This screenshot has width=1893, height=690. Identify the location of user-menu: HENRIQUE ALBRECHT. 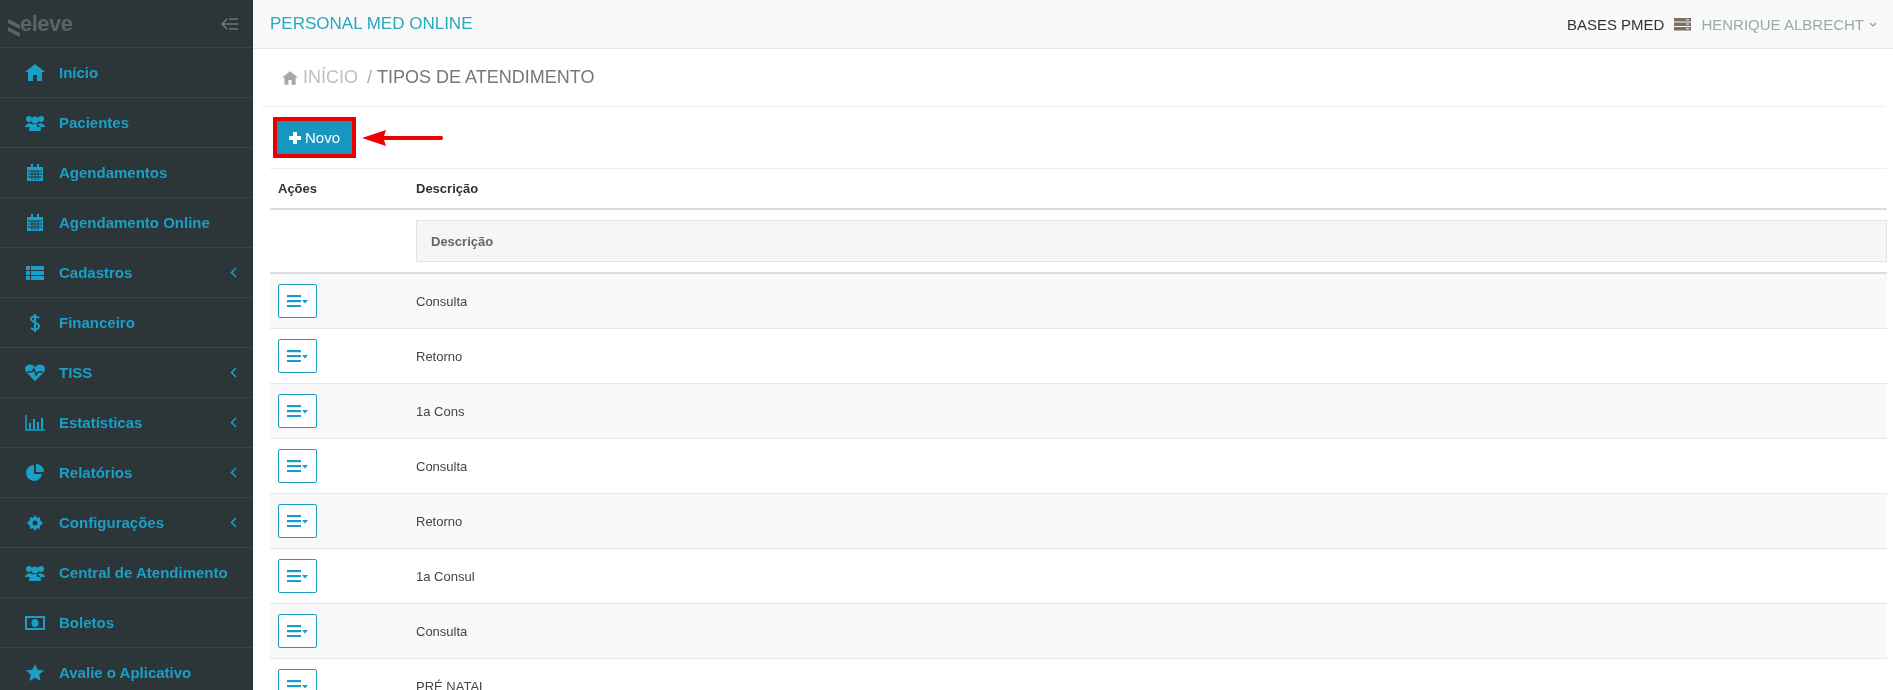
(1789, 24).